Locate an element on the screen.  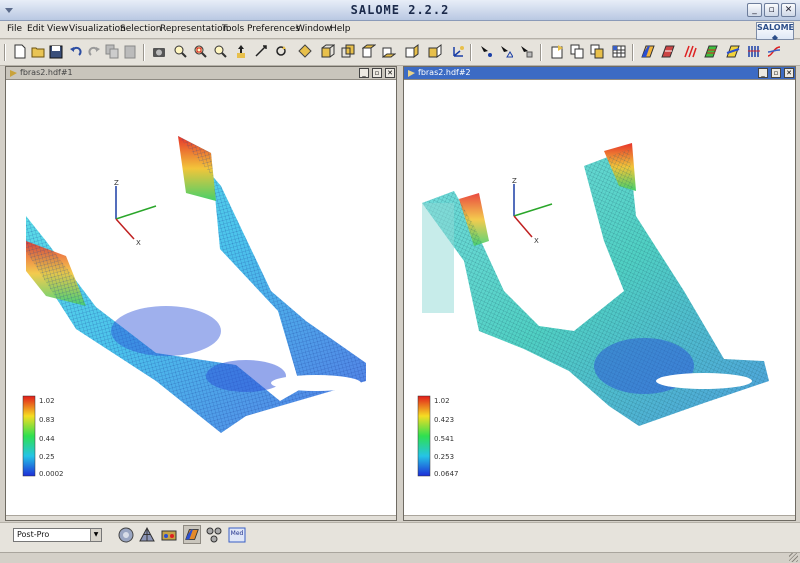
module-selector-value: Post-Pro is located at coordinates (33, 534).